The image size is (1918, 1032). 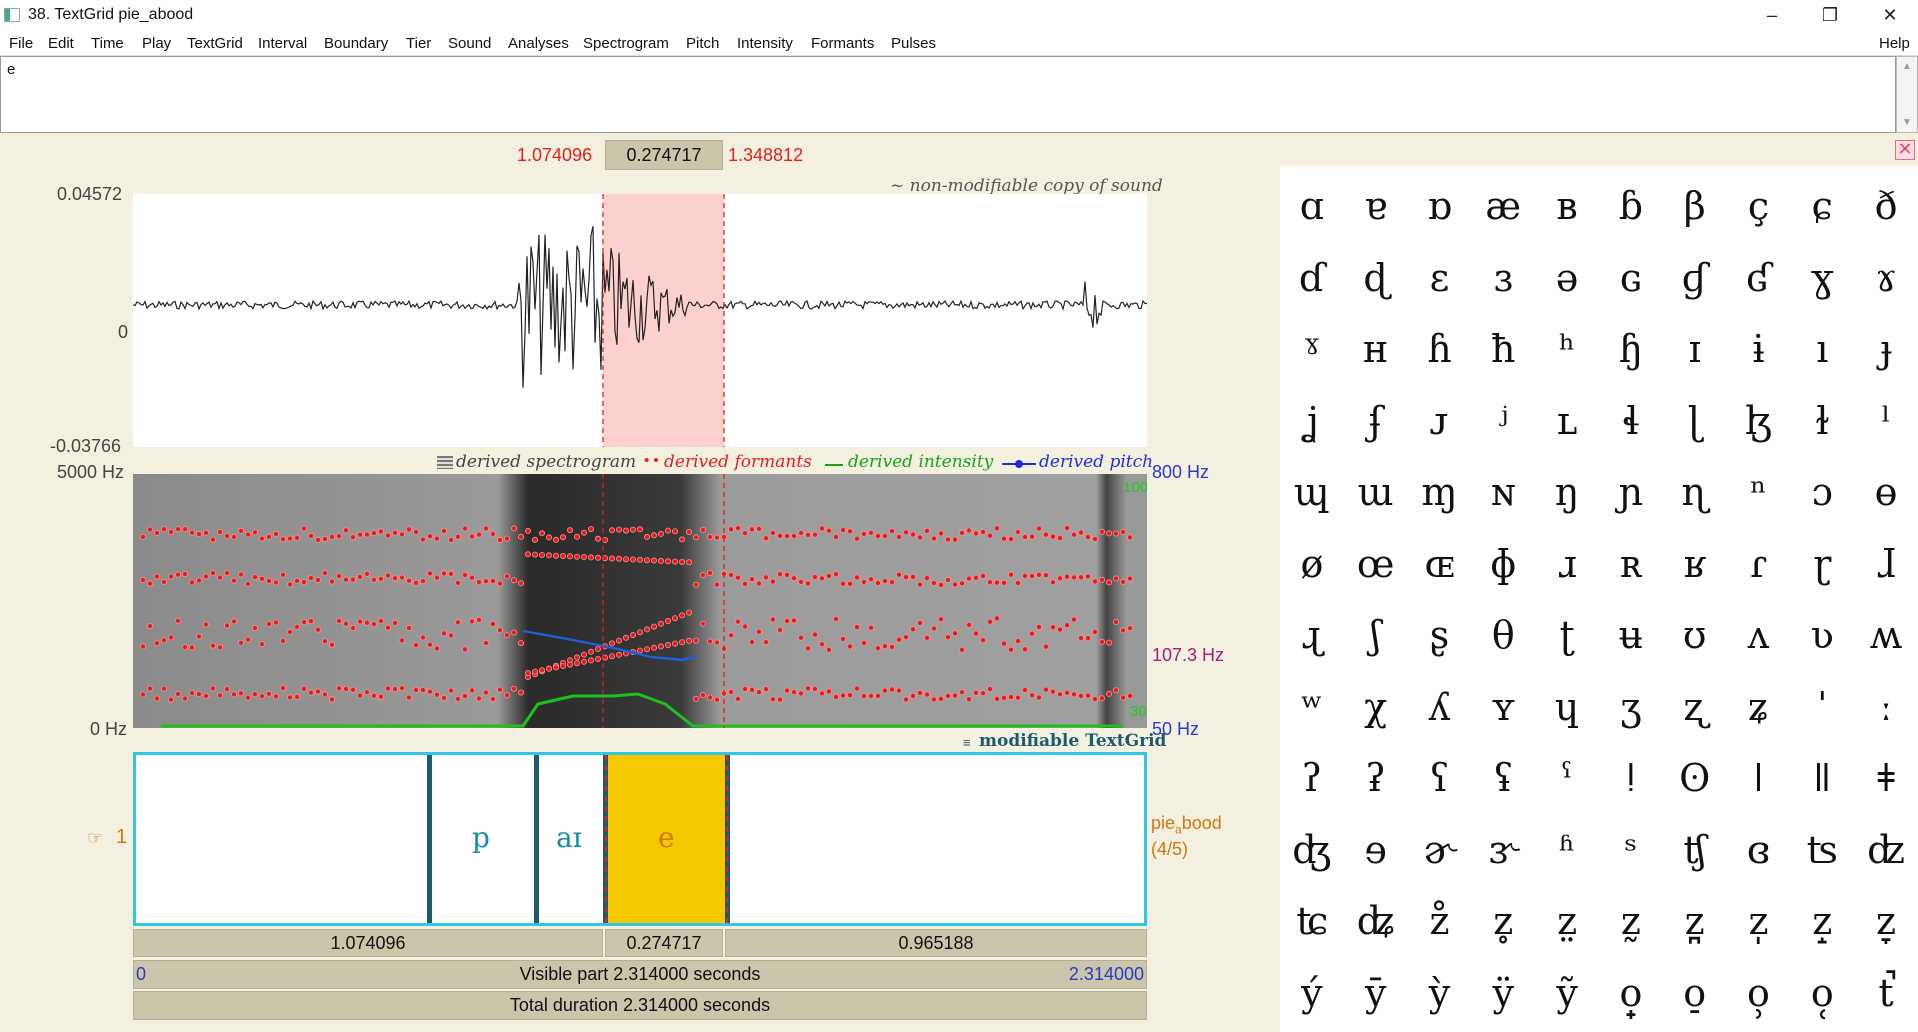 I want to click on ipa-key: ʐ, so click(x=1695, y=711).